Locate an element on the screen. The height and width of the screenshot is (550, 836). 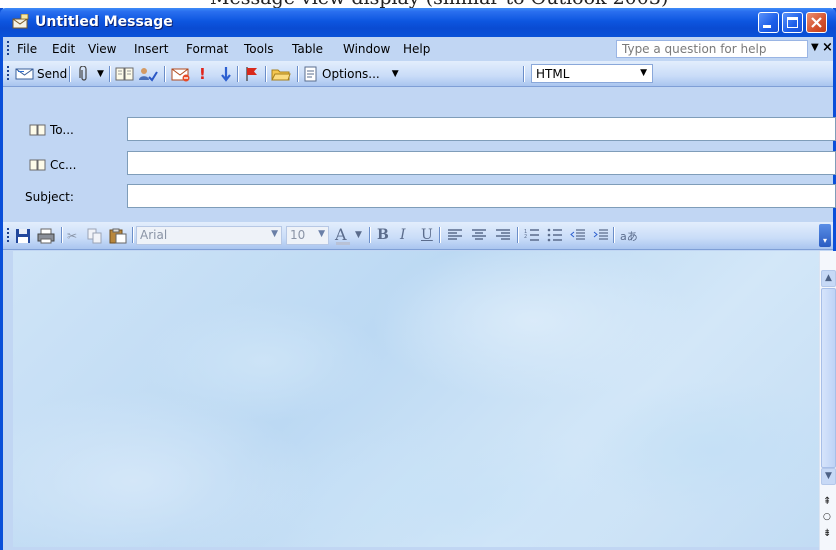
align-center-icon is located at coordinates (479, 235).